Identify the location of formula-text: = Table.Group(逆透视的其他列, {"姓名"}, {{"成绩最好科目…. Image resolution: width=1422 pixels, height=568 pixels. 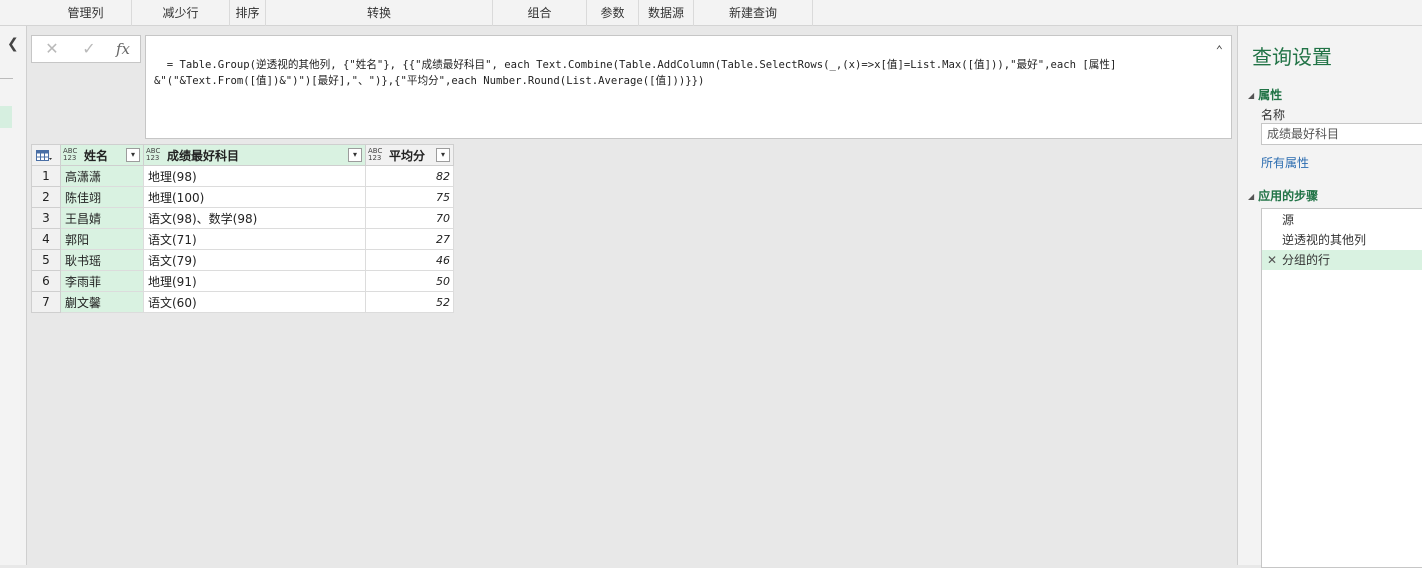
(635, 73).